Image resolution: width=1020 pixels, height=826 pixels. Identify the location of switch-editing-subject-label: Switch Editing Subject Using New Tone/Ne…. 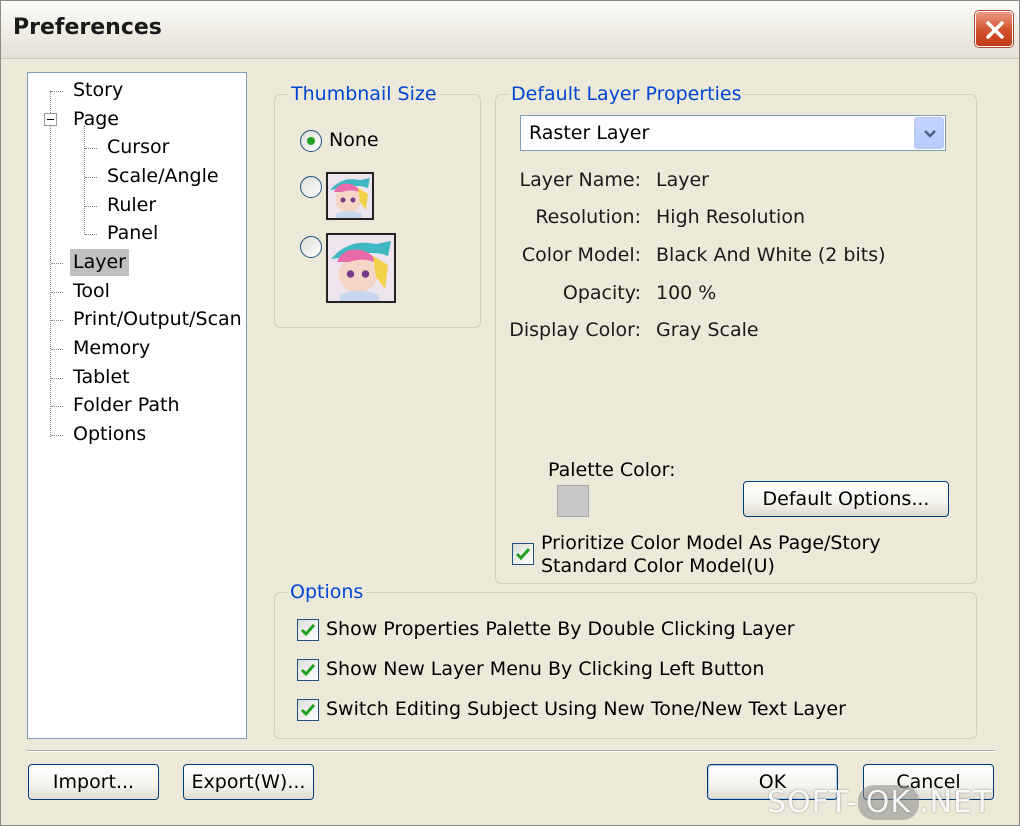
(586, 709).